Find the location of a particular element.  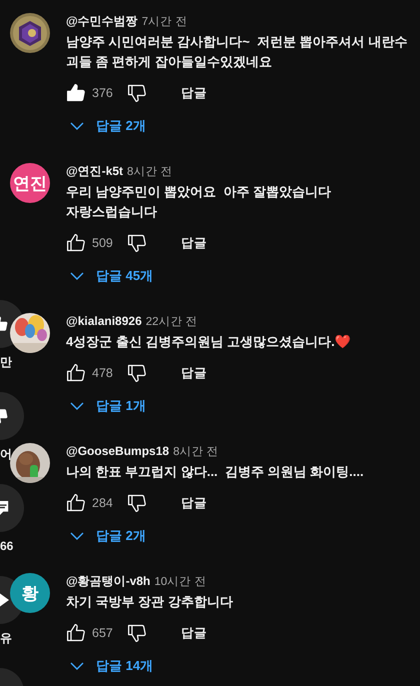

action-label: 어 is located at coordinates (6, 454).